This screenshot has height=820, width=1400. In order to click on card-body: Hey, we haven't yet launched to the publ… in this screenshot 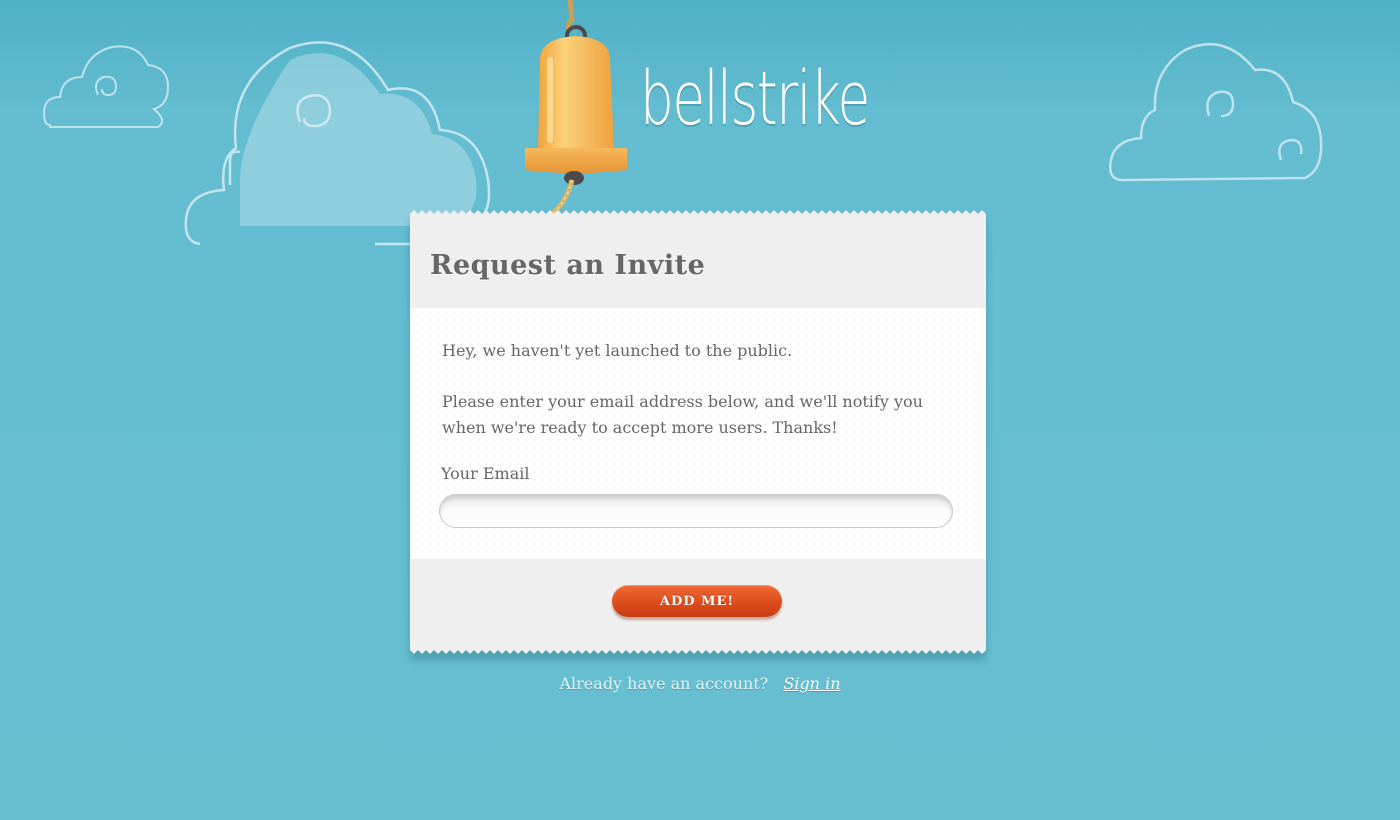, I will do `click(698, 433)`.